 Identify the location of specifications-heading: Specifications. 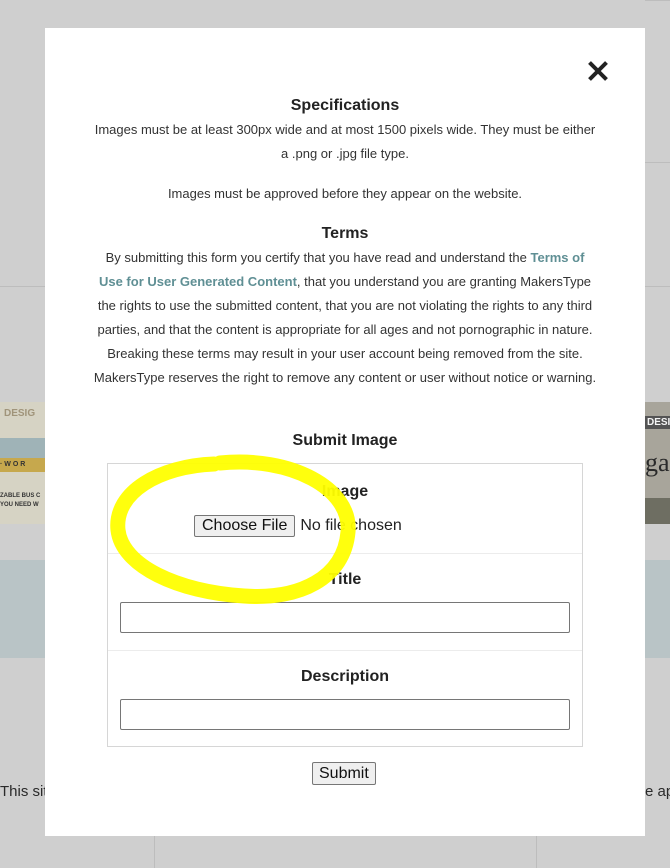
(345, 105).